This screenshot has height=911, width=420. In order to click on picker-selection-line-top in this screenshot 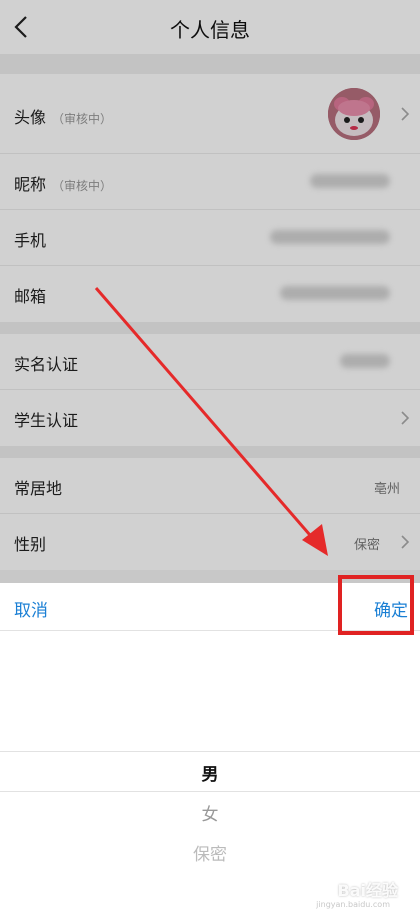, I will do `click(210, 751)`.